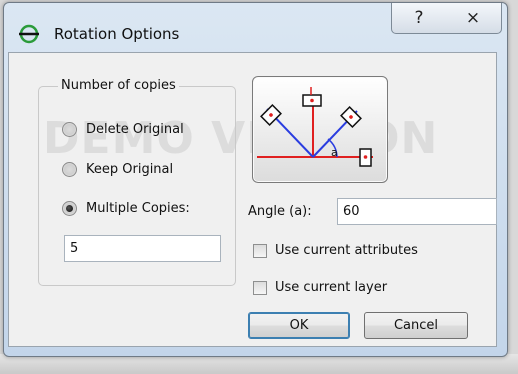 The width and height of the screenshot is (518, 374). Describe the element at coordinates (315, 127) in the screenshot. I see `rotation-diagram: a` at that location.